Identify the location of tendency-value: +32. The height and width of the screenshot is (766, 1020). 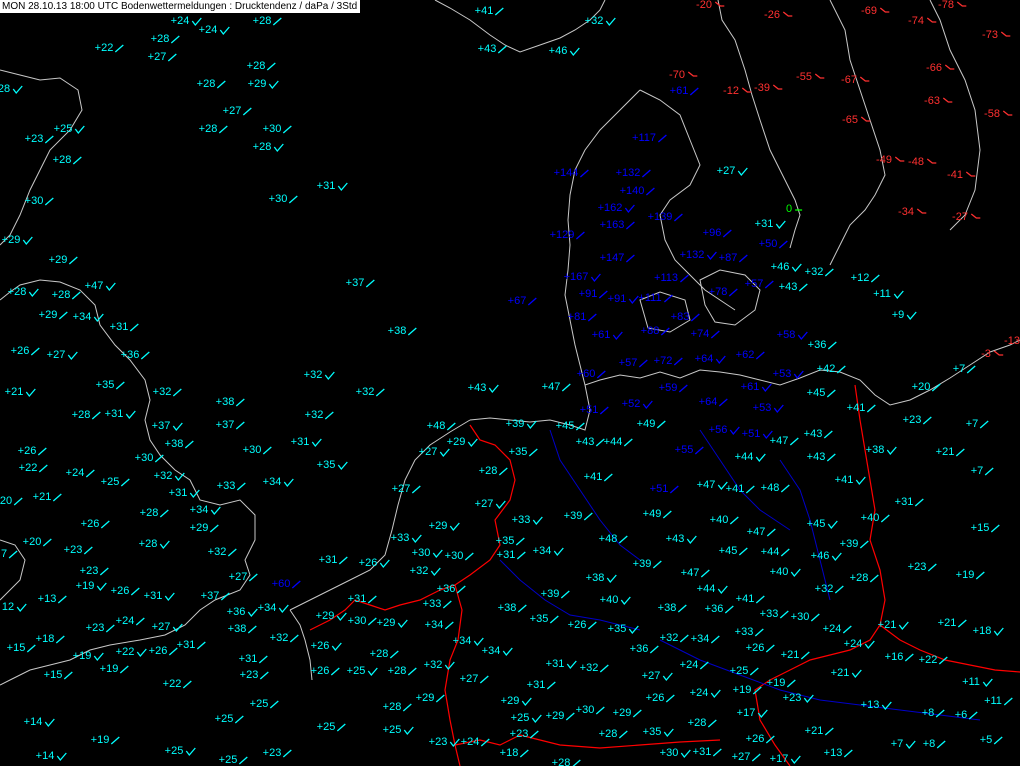
(365, 392).